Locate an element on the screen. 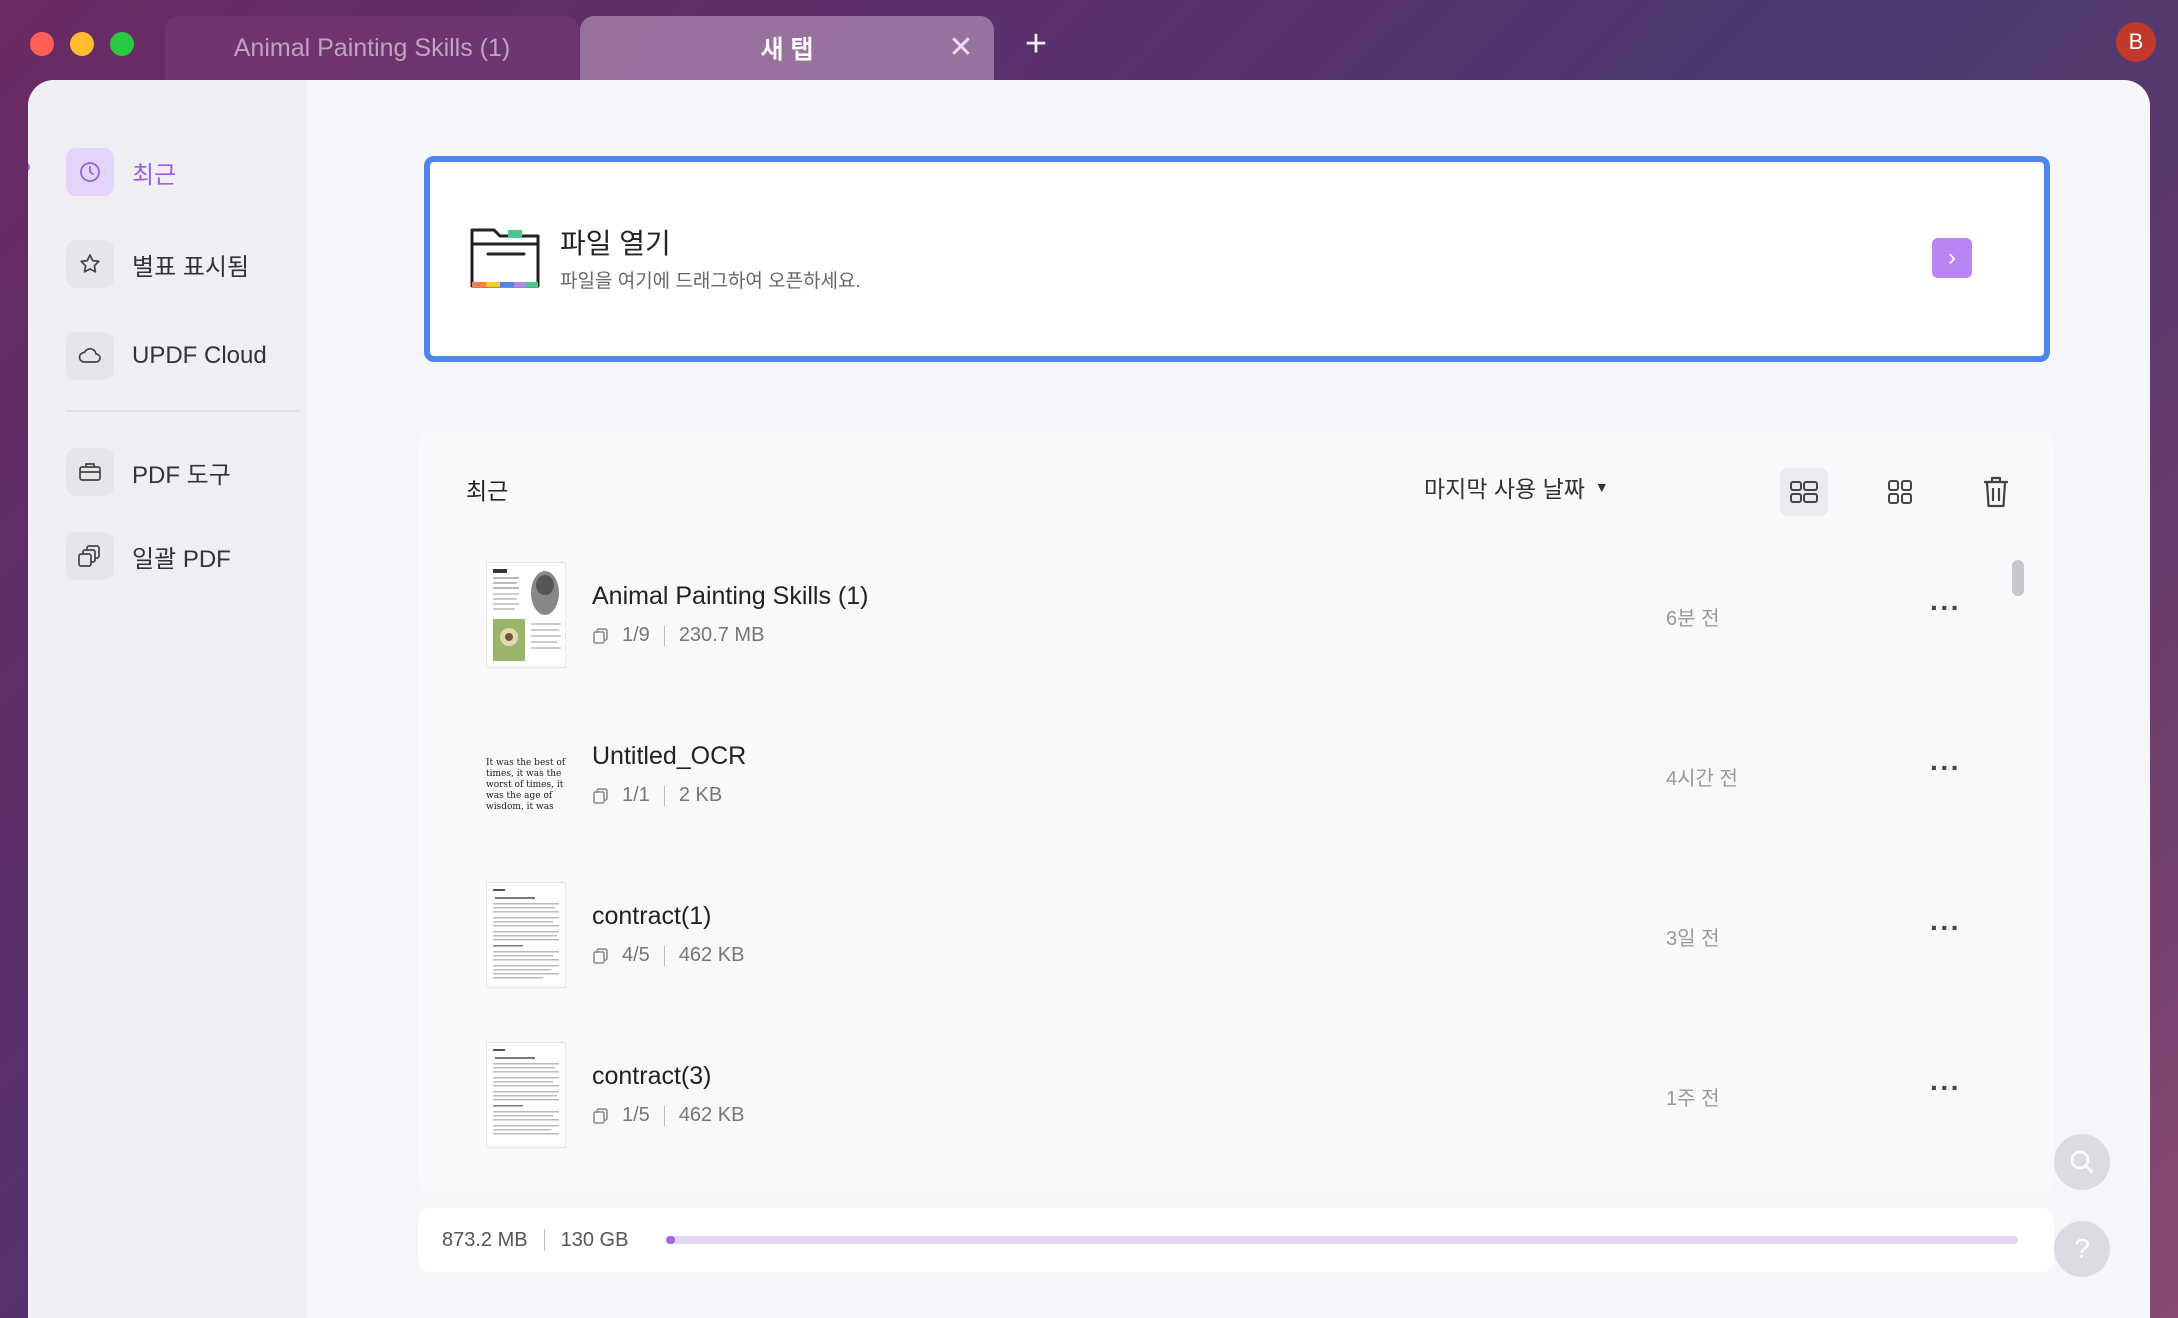 This screenshot has height=1318, width=2178. list-view-icon is located at coordinates (1804, 492).